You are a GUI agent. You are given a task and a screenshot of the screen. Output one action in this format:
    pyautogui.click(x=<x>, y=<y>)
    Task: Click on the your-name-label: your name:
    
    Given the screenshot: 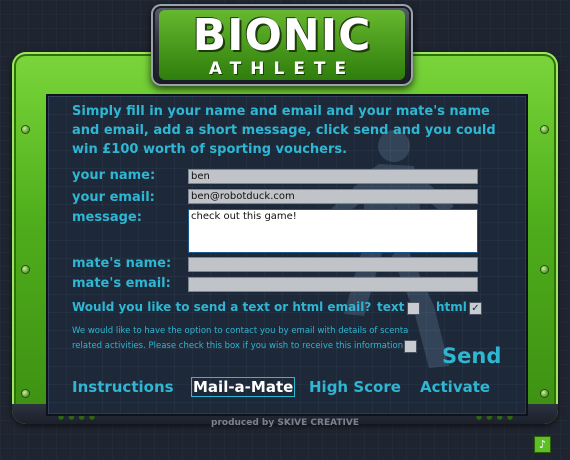 What is the action you would take?
    pyautogui.click(x=114, y=175)
    